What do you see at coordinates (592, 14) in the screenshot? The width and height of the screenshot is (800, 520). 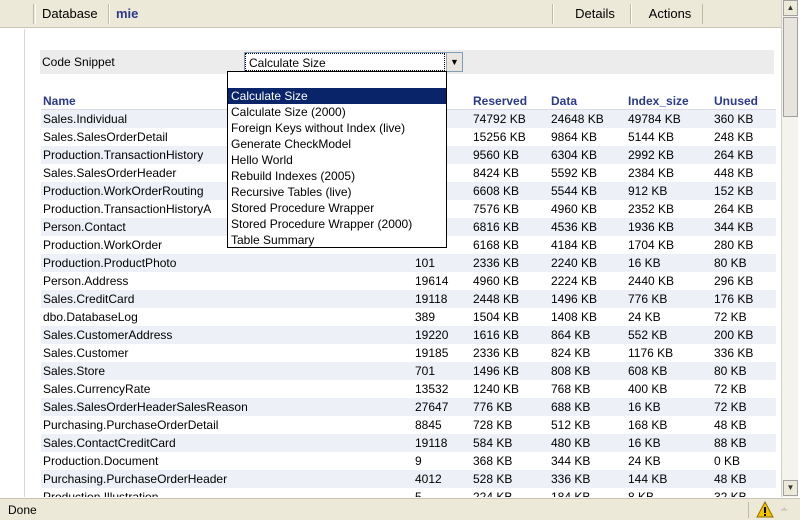 I see `tab-details: Details` at bounding box center [592, 14].